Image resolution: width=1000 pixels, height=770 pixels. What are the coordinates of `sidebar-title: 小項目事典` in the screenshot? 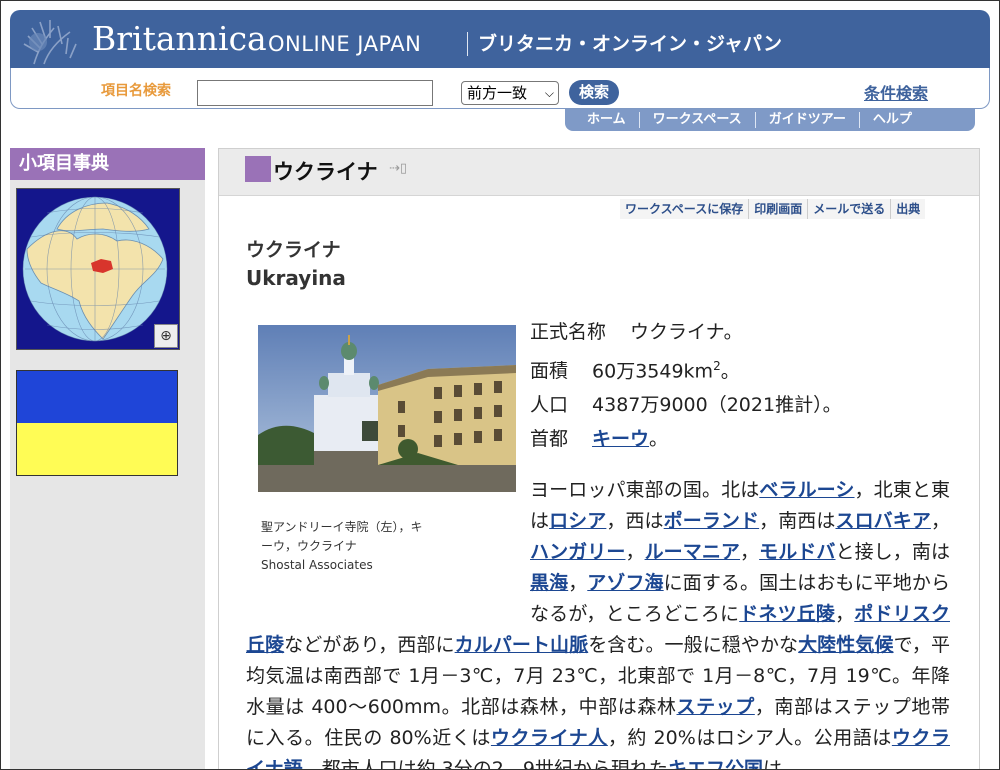 It's located at (107, 164).